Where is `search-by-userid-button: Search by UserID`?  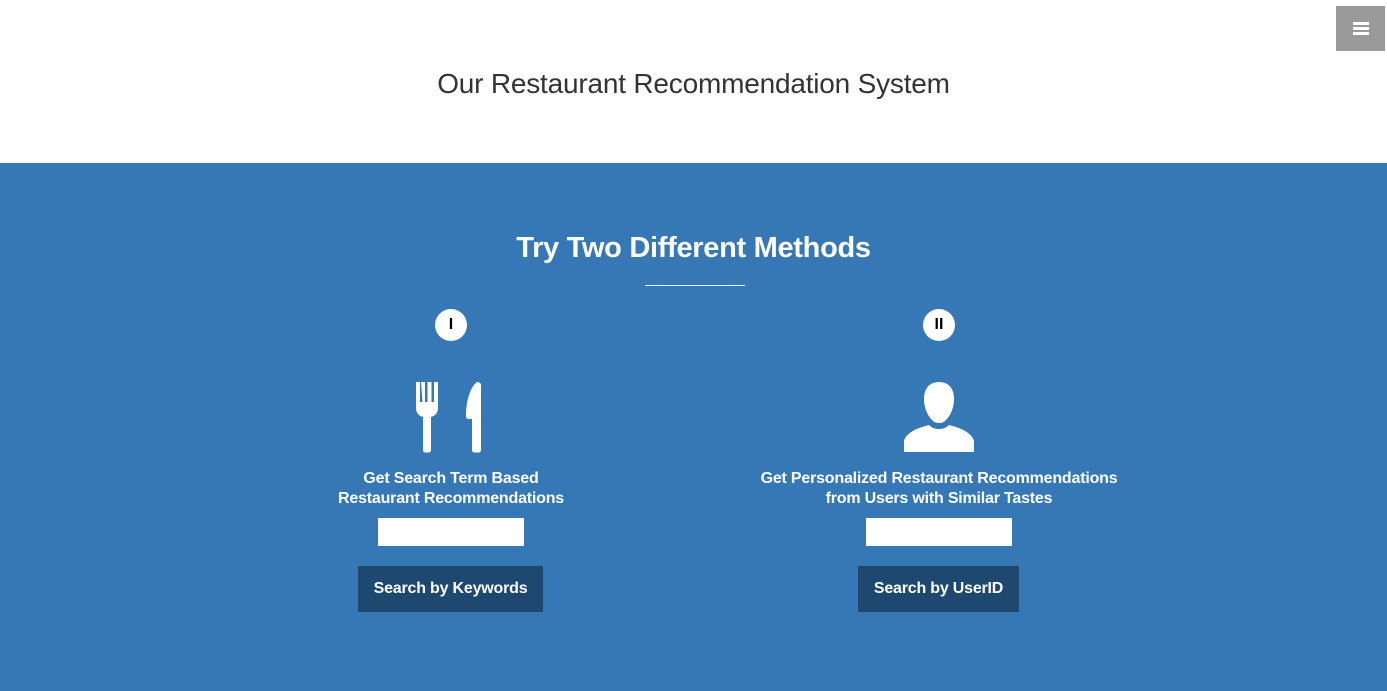
search-by-userid-button: Search by UserID is located at coordinates (938, 589).